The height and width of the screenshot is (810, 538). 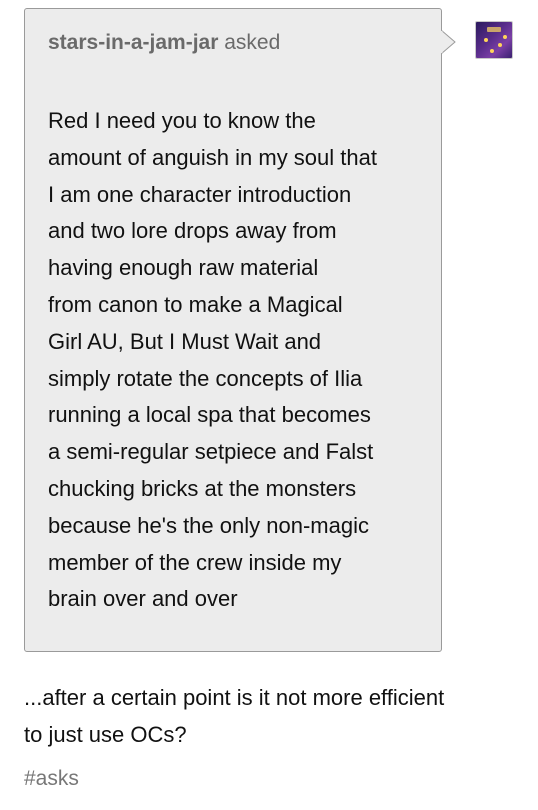 What do you see at coordinates (105, 734) in the screenshot?
I see `answer-line: to just use OCs?` at bounding box center [105, 734].